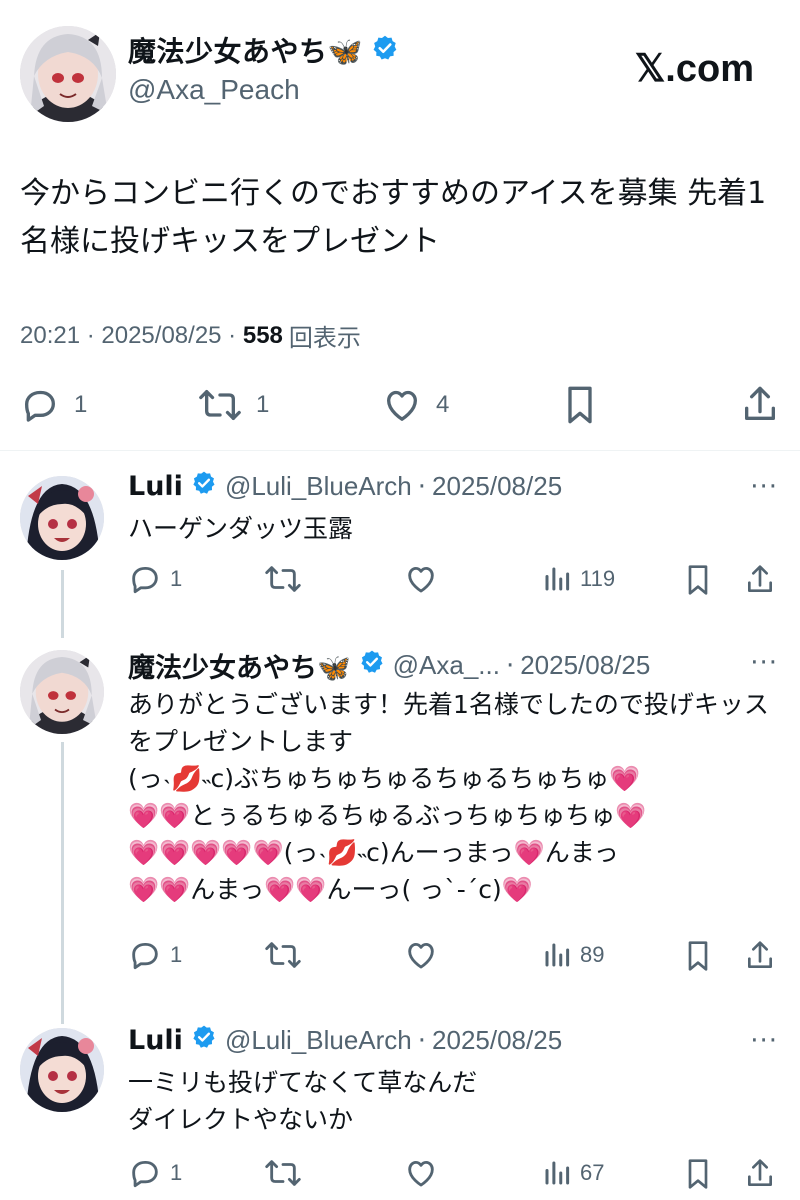 The width and height of the screenshot is (800, 1200). Describe the element at coordinates (592, 1172) in the screenshot. I see `views-count: 67` at that location.